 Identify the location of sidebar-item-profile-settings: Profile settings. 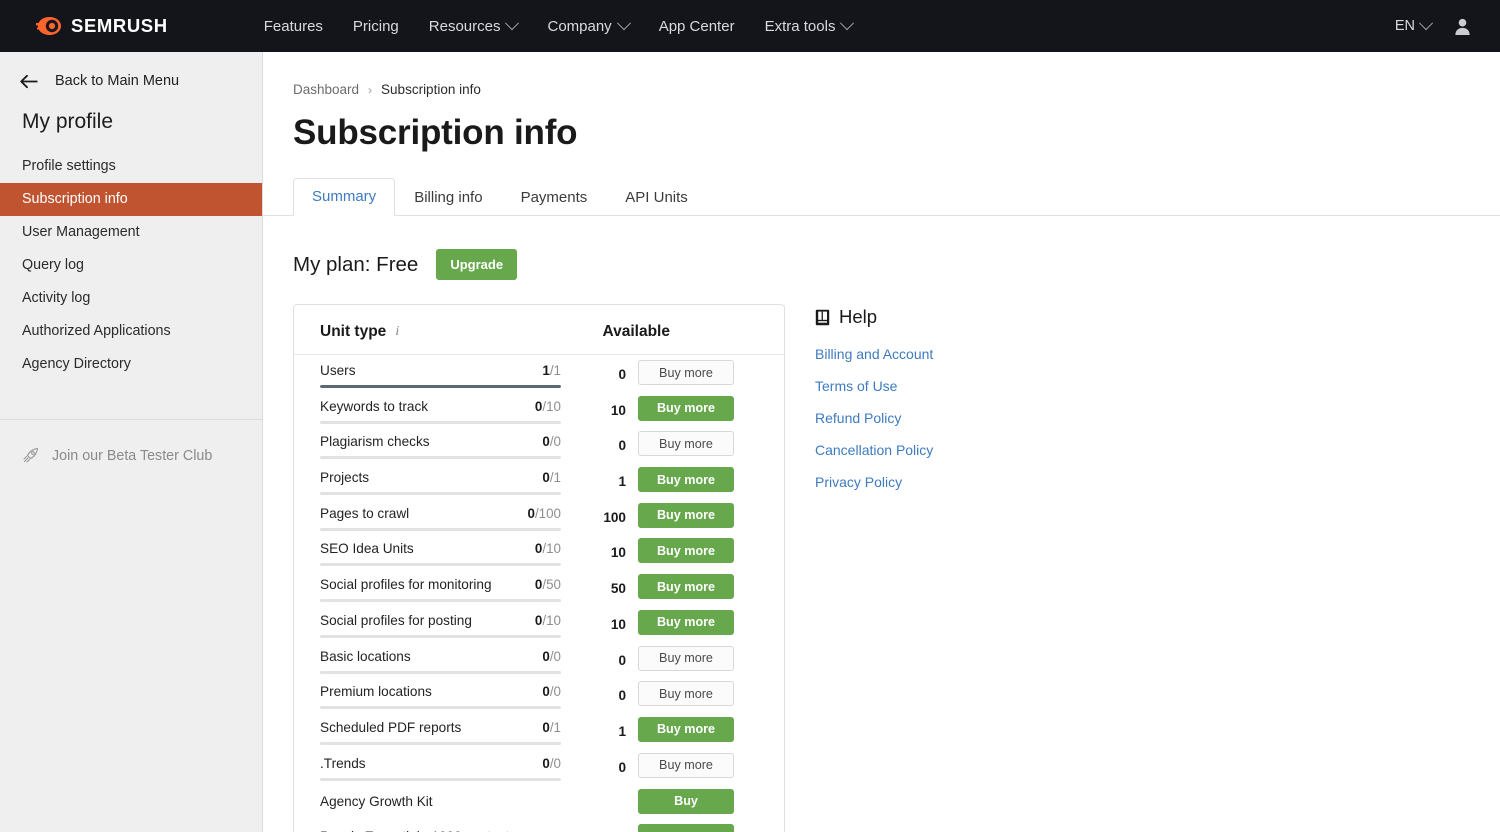
(131, 166).